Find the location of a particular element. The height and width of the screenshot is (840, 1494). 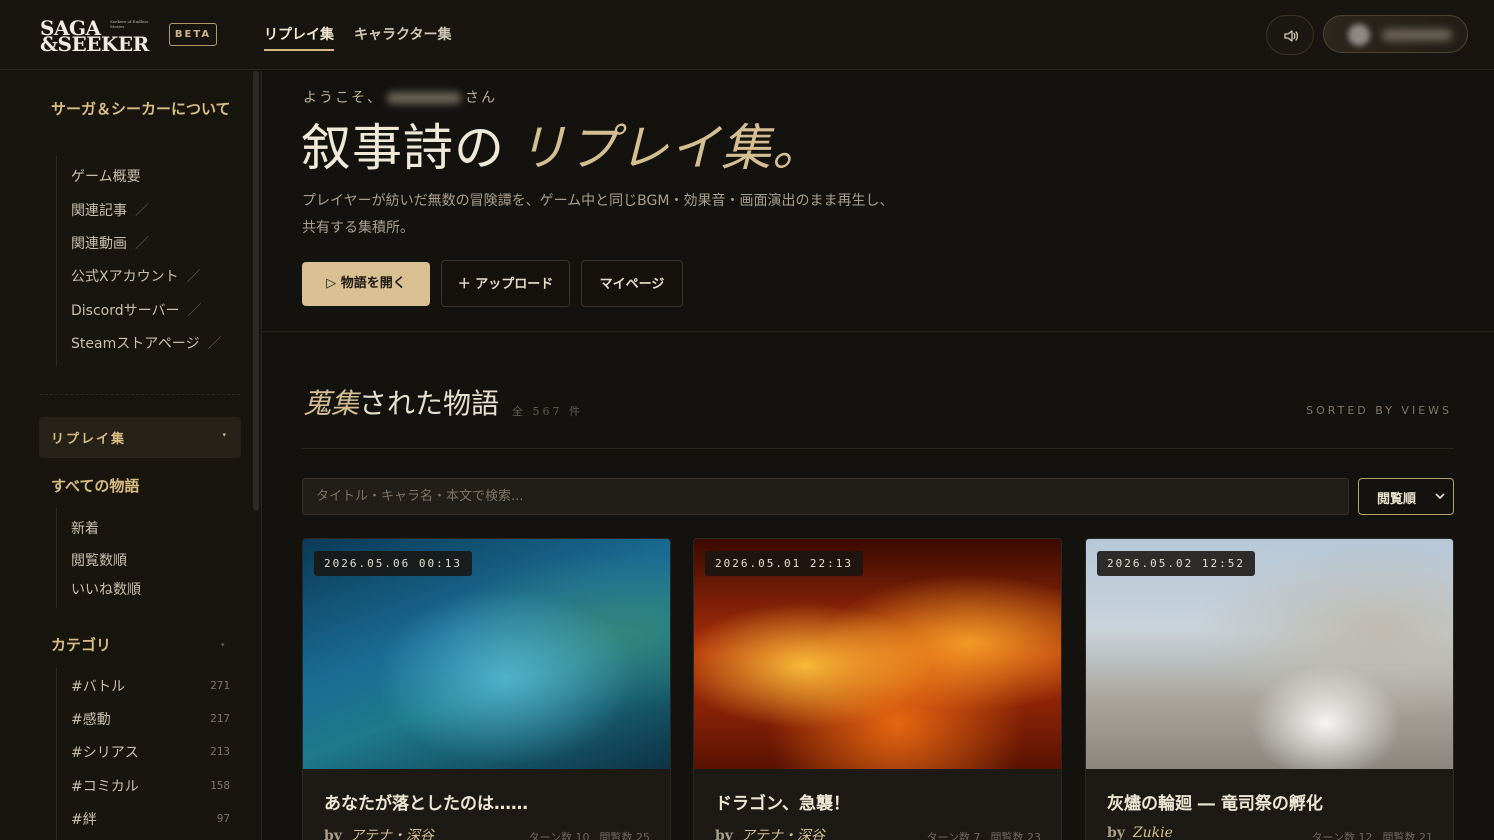

sidebar-scrollbar is located at coordinates (256, 291).